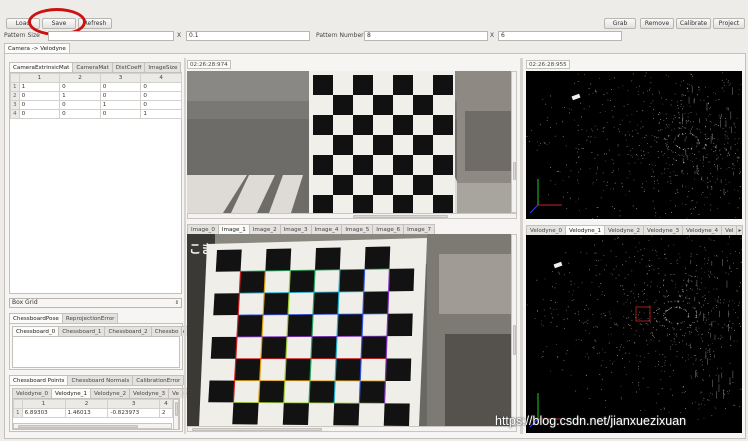 This screenshot has width=748, height=441. What do you see at coordinates (71, 393) in the screenshot?
I see `tab-points-velodyne-1: Velodyne_1` at bounding box center [71, 393].